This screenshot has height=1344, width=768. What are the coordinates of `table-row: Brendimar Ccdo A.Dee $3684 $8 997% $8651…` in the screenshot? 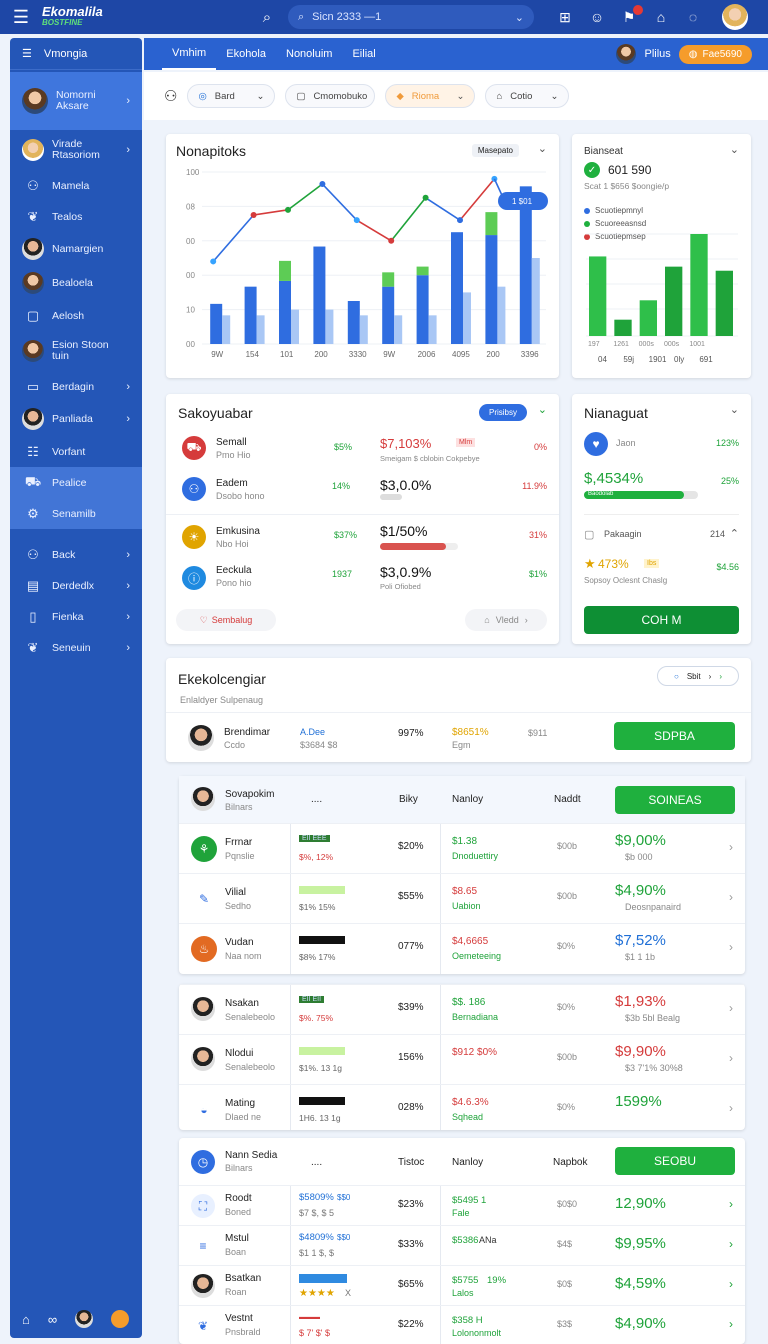 It's located at (458, 737).